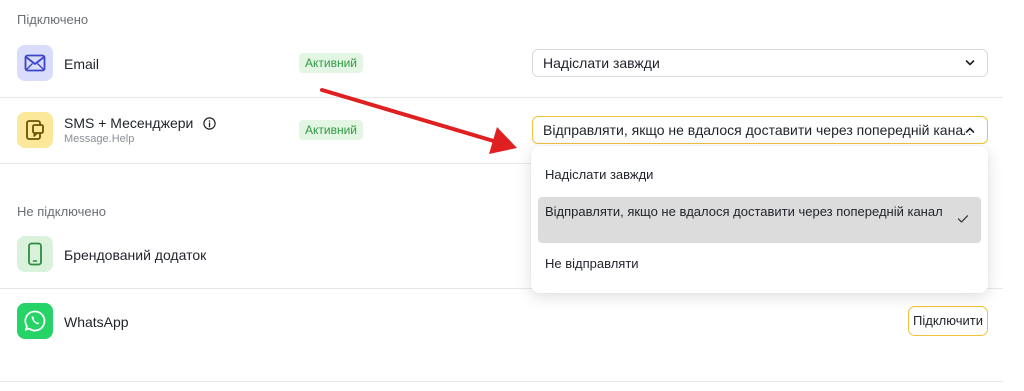 The image size is (1024, 391). What do you see at coordinates (129, 123) in the screenshot?
I see `channel-name-sms-label: SMS + Месенджери` at bounding box center [129, 123].